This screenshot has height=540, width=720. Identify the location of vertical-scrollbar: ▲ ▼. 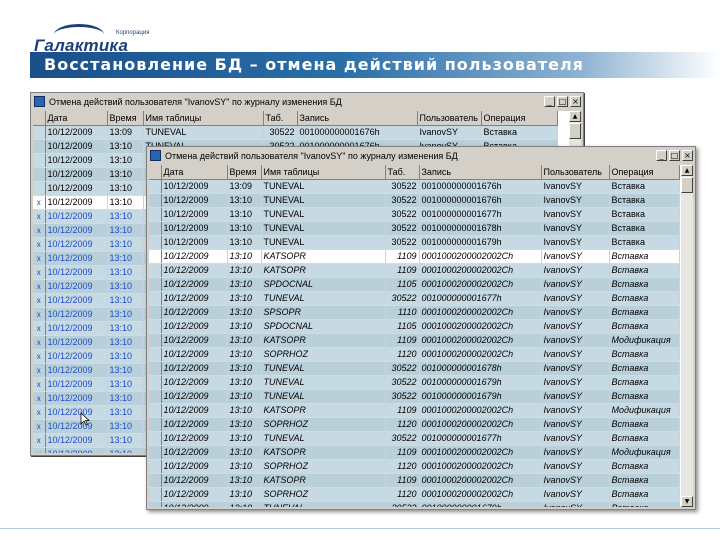
(687, 336).